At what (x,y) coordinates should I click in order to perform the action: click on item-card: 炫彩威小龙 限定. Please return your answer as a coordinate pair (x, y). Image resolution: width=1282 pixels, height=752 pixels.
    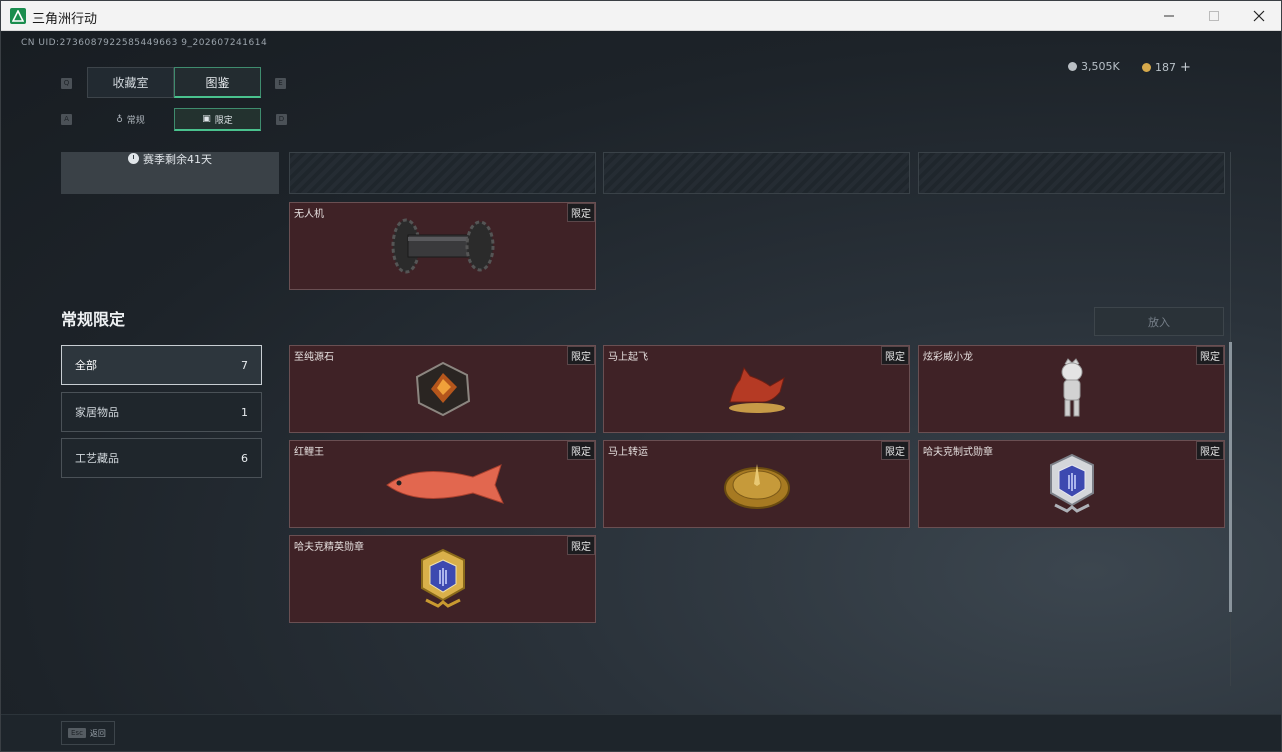
    Looking at the image, I should click on (1071, 389).